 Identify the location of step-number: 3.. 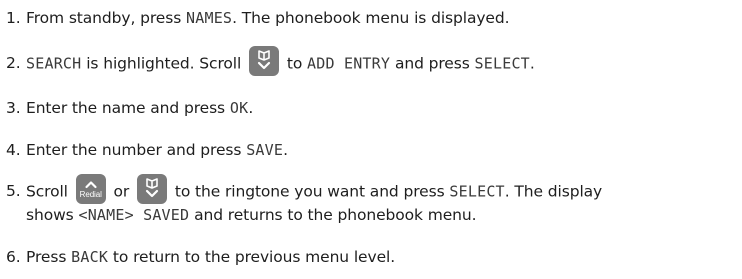
(13, 108).